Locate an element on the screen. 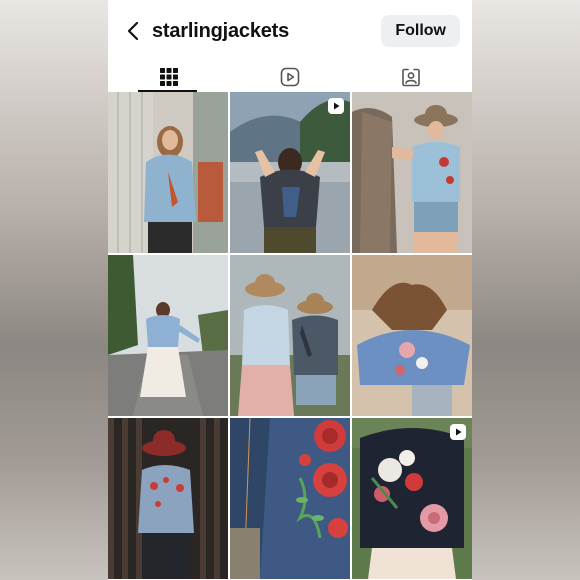 This screenshot has height=580, width=580. tab-reels is located at coordinates (289, 77).